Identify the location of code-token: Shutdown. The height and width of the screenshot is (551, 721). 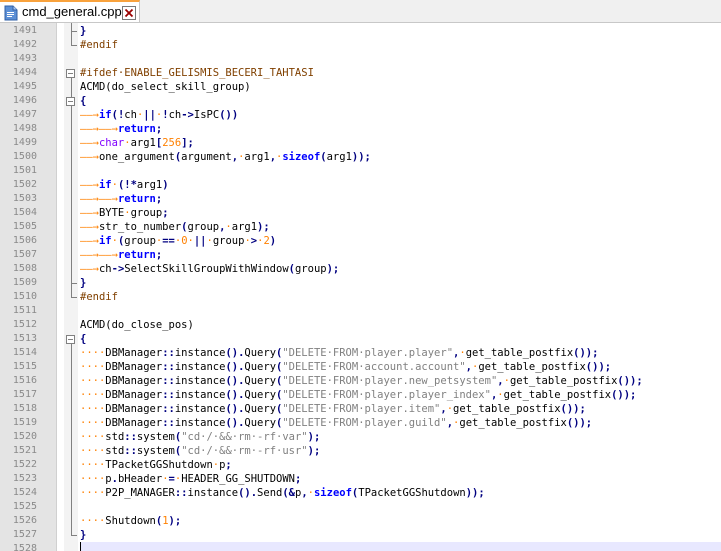
(130, 521).